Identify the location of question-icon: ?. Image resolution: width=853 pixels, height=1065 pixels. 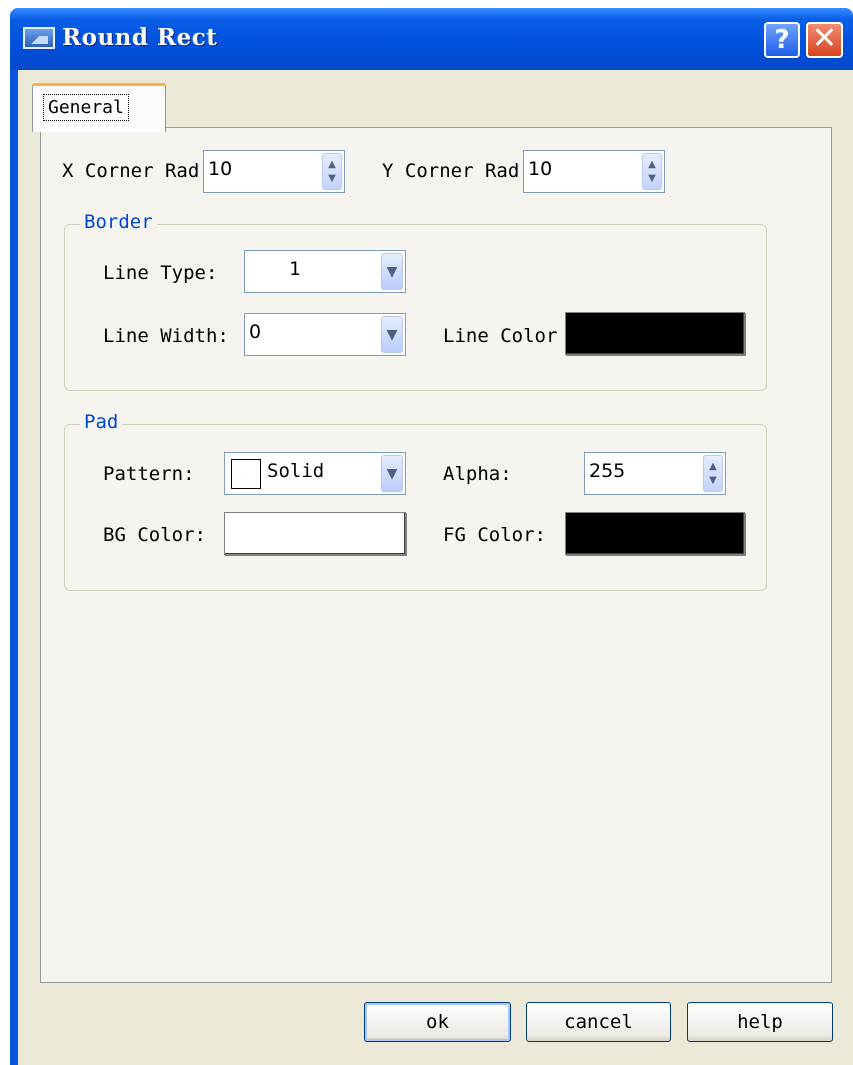
(782, 40).